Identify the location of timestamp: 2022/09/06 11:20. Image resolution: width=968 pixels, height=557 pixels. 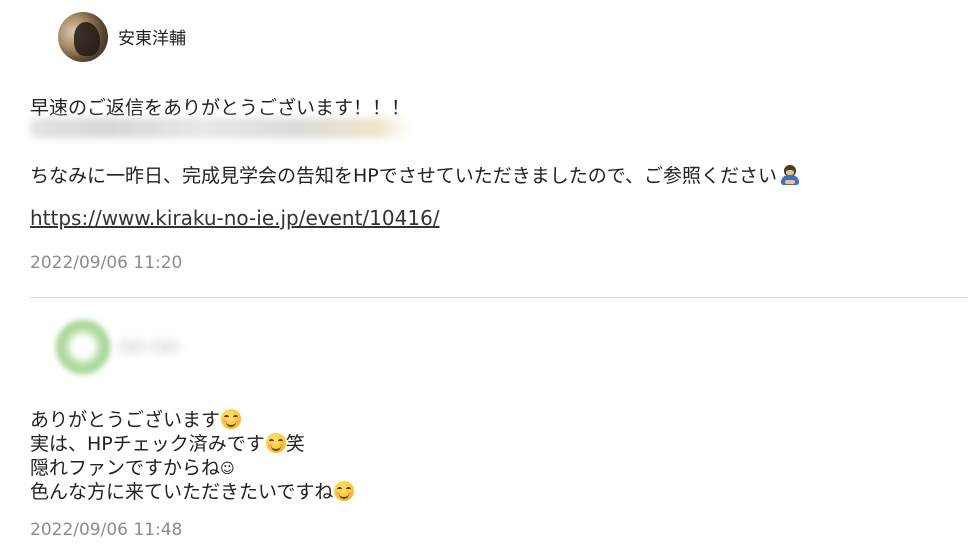
(106, 263).